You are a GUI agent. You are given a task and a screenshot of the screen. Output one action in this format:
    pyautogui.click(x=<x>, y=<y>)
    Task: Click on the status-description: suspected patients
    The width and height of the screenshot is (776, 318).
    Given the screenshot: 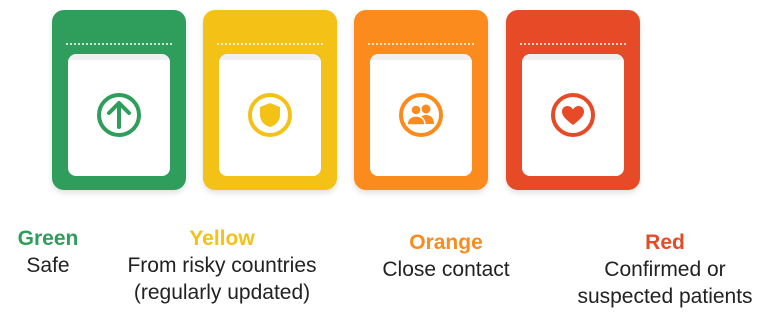 What is the action you would take?
    pyautogui.click(x=665, y=296)
    